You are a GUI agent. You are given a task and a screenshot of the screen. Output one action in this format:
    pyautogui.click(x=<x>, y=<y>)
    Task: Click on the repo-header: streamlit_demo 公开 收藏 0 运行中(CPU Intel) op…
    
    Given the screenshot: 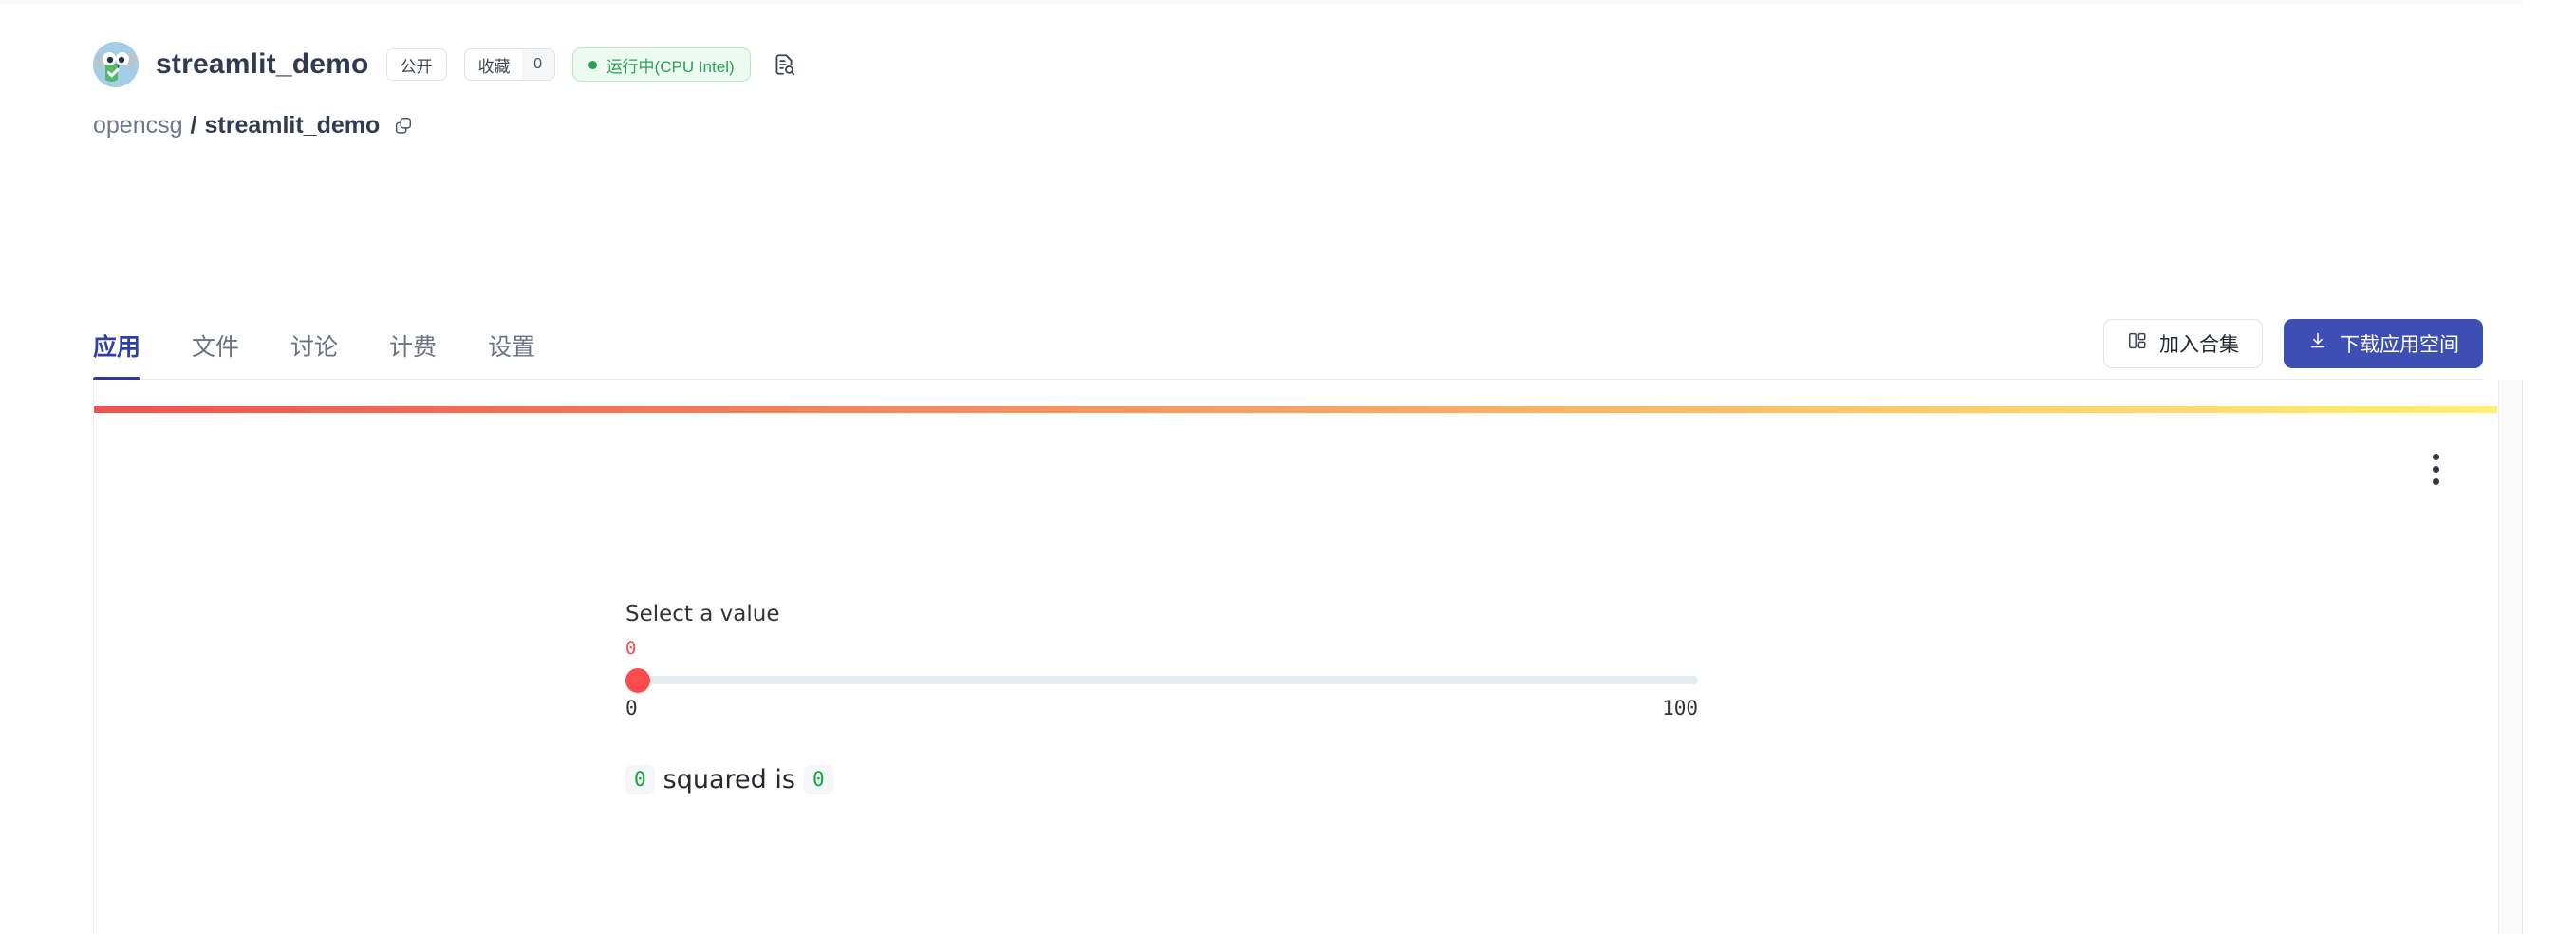 What is the action you would take?
    pyautogui.click(x=1288, y=70)
    